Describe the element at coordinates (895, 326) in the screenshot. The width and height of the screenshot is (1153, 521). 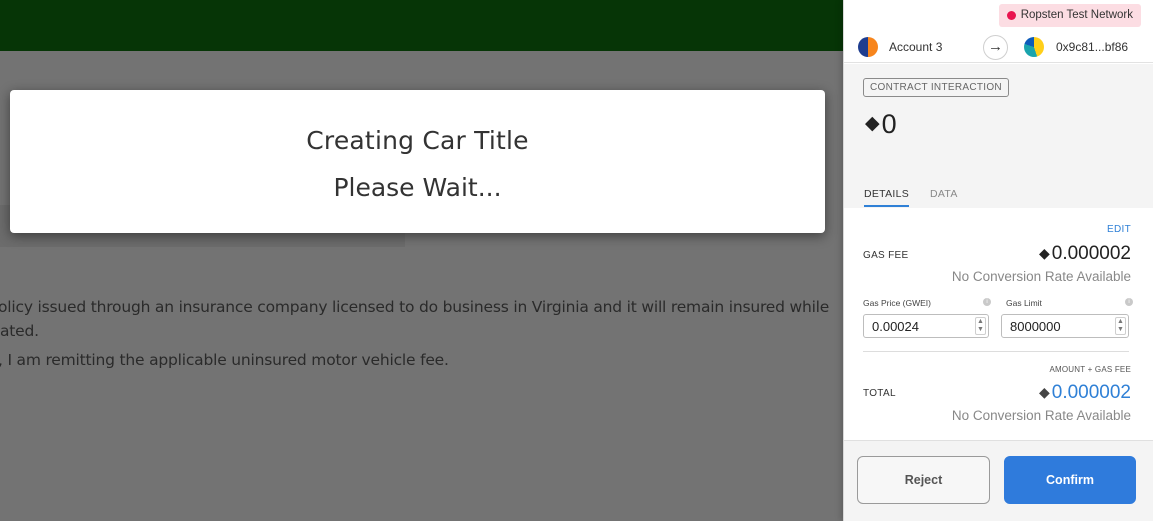
I see `gas-price-value: 0.00024` at that location.